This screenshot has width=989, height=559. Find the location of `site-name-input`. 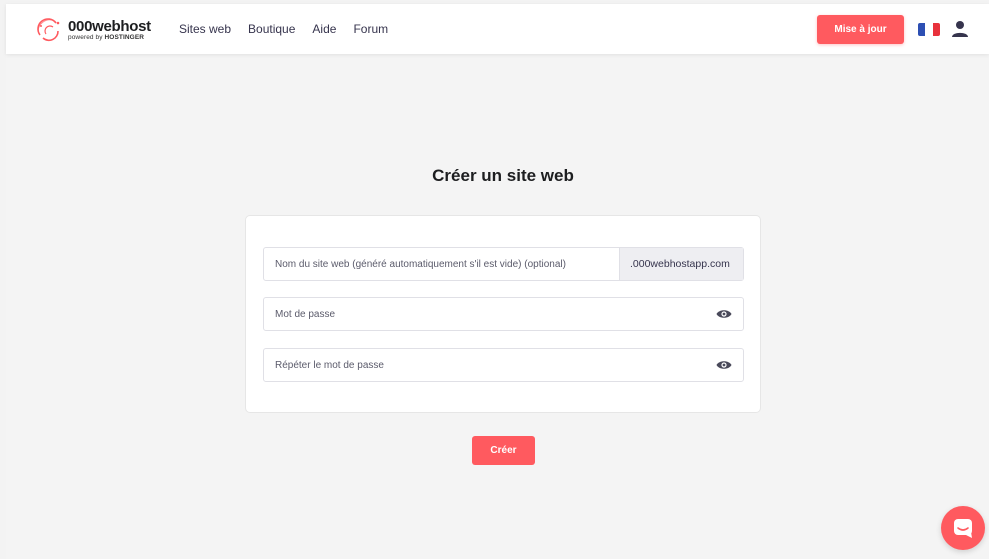

site-name-input is located at coordinates (441, 264).